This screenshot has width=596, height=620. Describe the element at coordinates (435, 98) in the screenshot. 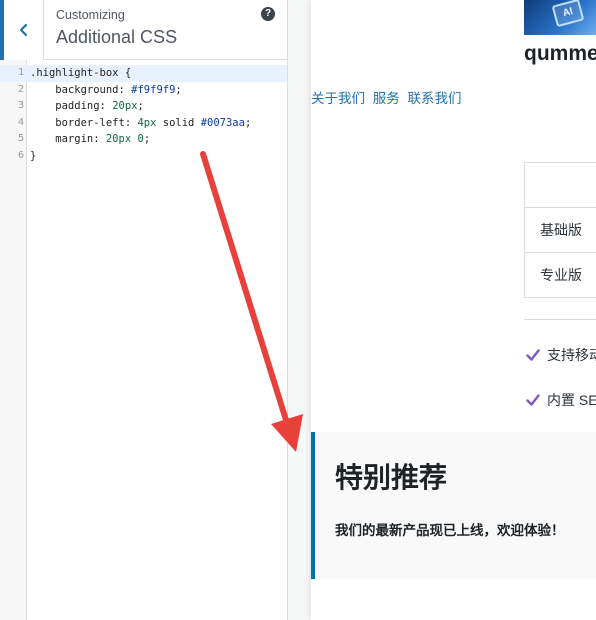

I see `nav-item-contact: 联系我们` at that location.